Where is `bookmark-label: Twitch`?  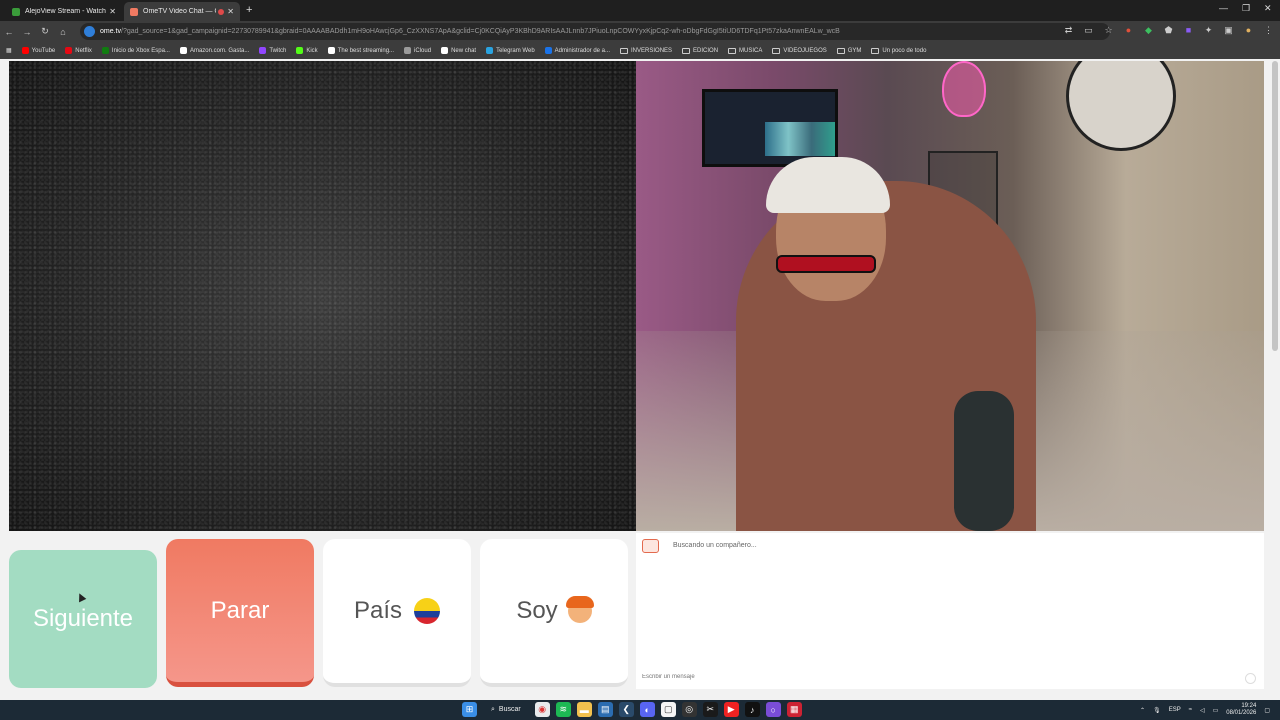 bookmark-label: Twitch is located at coordinates (278, 50).